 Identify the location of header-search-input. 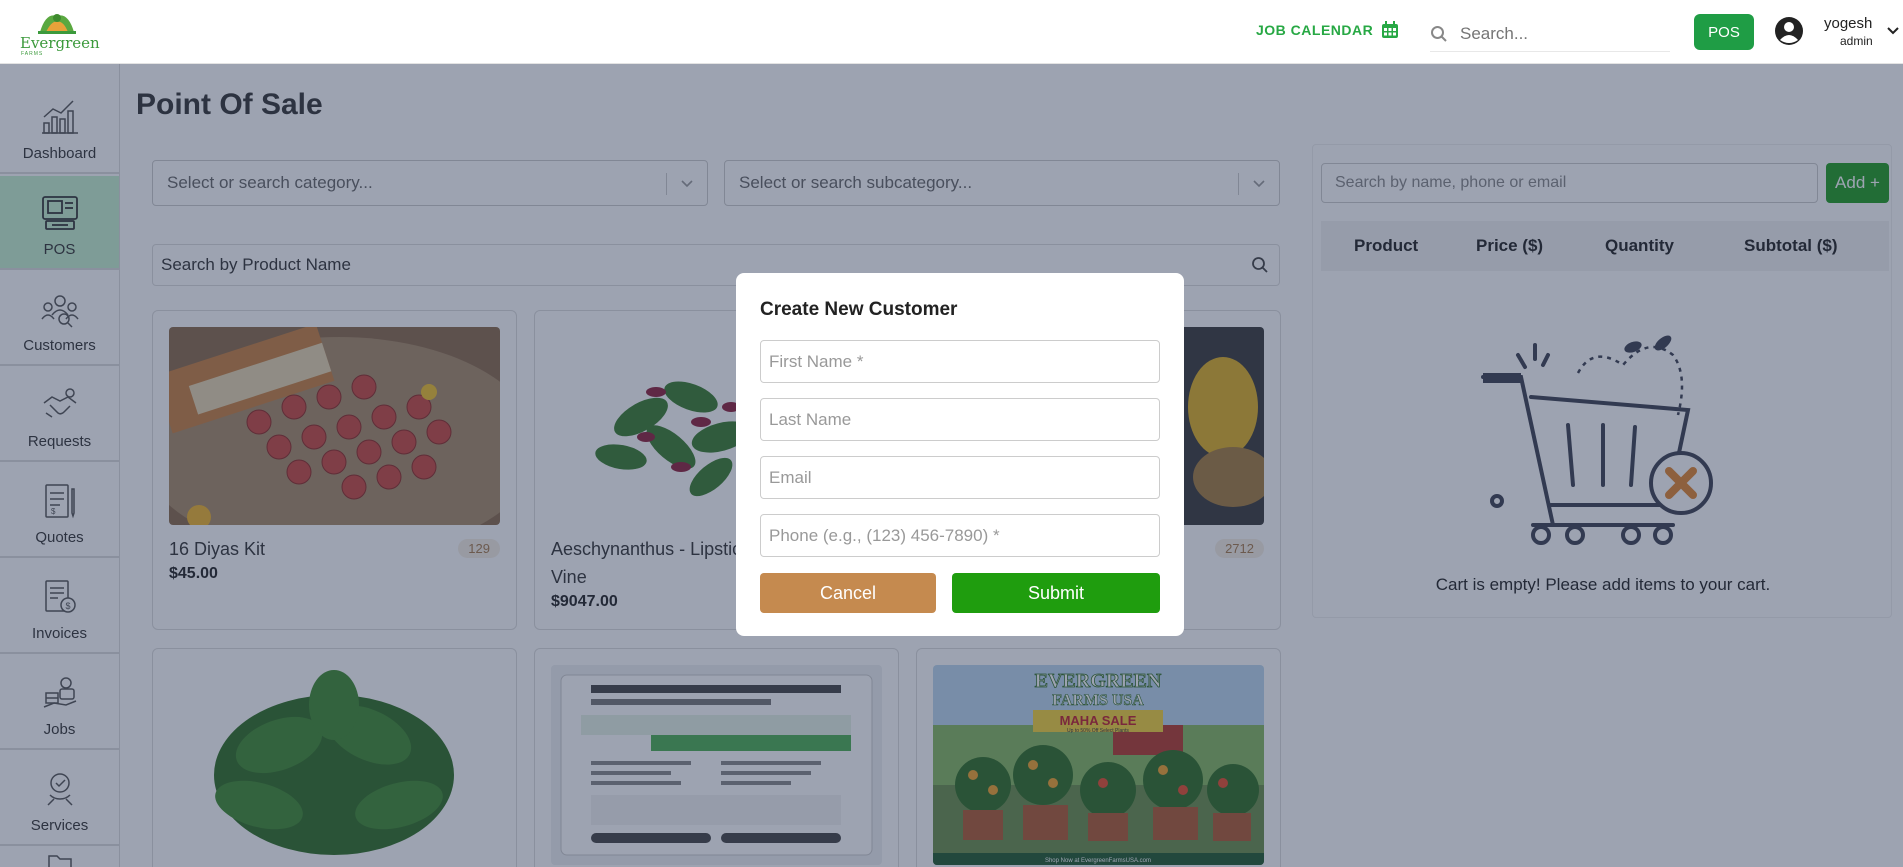
(1560, 33).